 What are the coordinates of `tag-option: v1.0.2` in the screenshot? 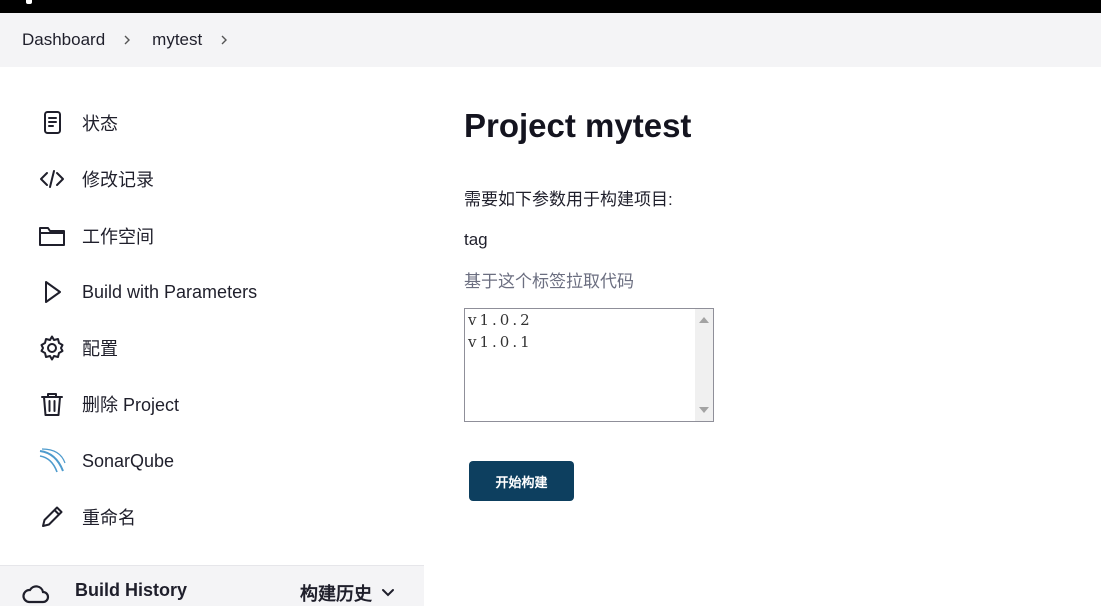 It's located at (589, 320).